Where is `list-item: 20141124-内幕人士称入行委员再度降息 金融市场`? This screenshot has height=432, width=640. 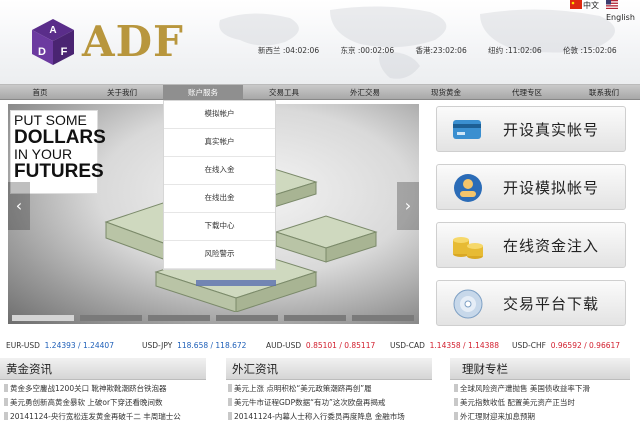 list-item: 20141124-内幕人士称入行委员再度降息 金融市场 is located at coordinates (328, 417).